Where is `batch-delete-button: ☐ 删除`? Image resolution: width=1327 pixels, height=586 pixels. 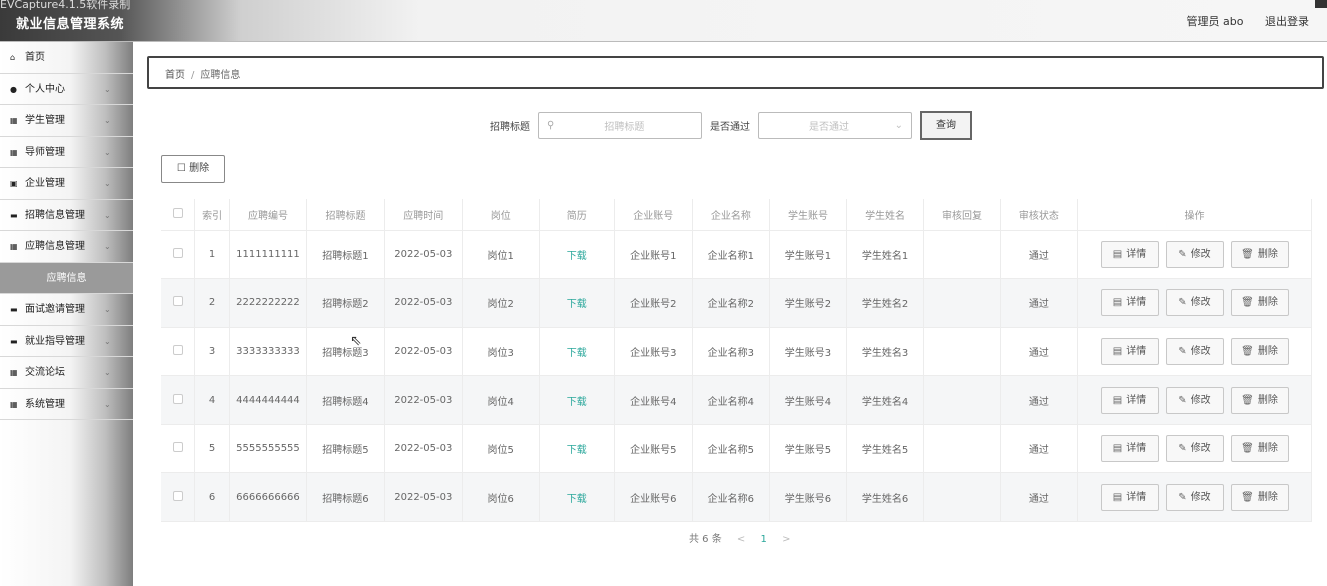
batch-delete-button: ☐ 删除 is located at coordinates (193, 169).